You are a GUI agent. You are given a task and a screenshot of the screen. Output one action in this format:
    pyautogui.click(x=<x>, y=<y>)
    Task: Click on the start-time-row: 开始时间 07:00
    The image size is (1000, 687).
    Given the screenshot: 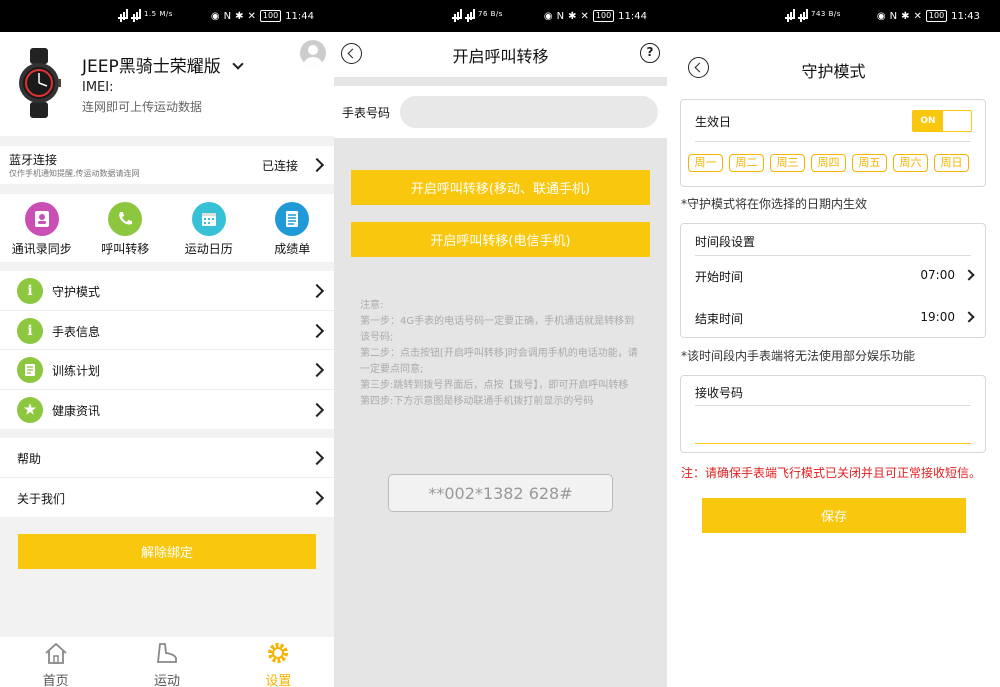 What is the action you would take?
    pyautogui.click(x=833, y=276)
    